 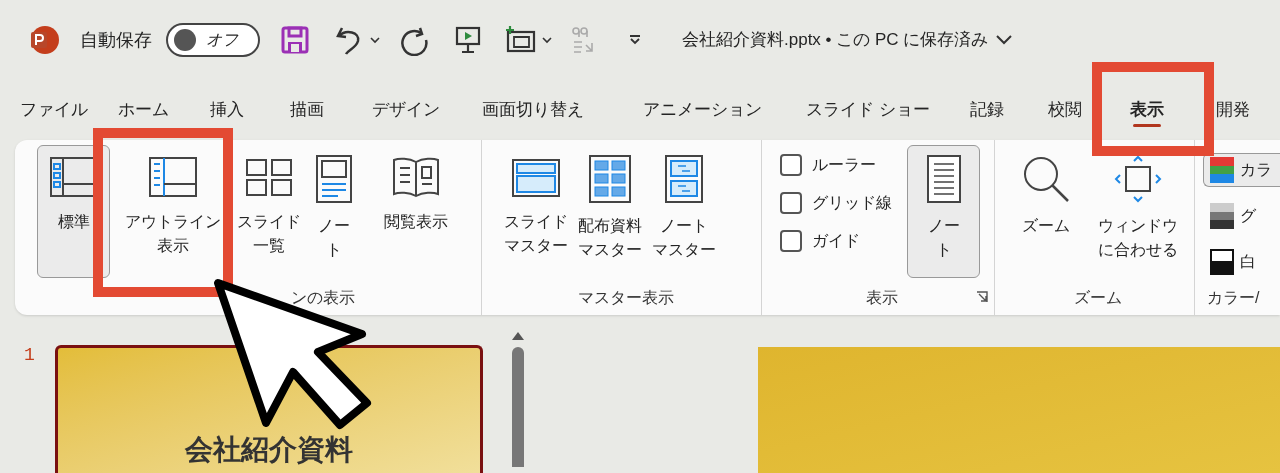 I want to click on view-button: ノート マスター, so click(x=684, y=211).